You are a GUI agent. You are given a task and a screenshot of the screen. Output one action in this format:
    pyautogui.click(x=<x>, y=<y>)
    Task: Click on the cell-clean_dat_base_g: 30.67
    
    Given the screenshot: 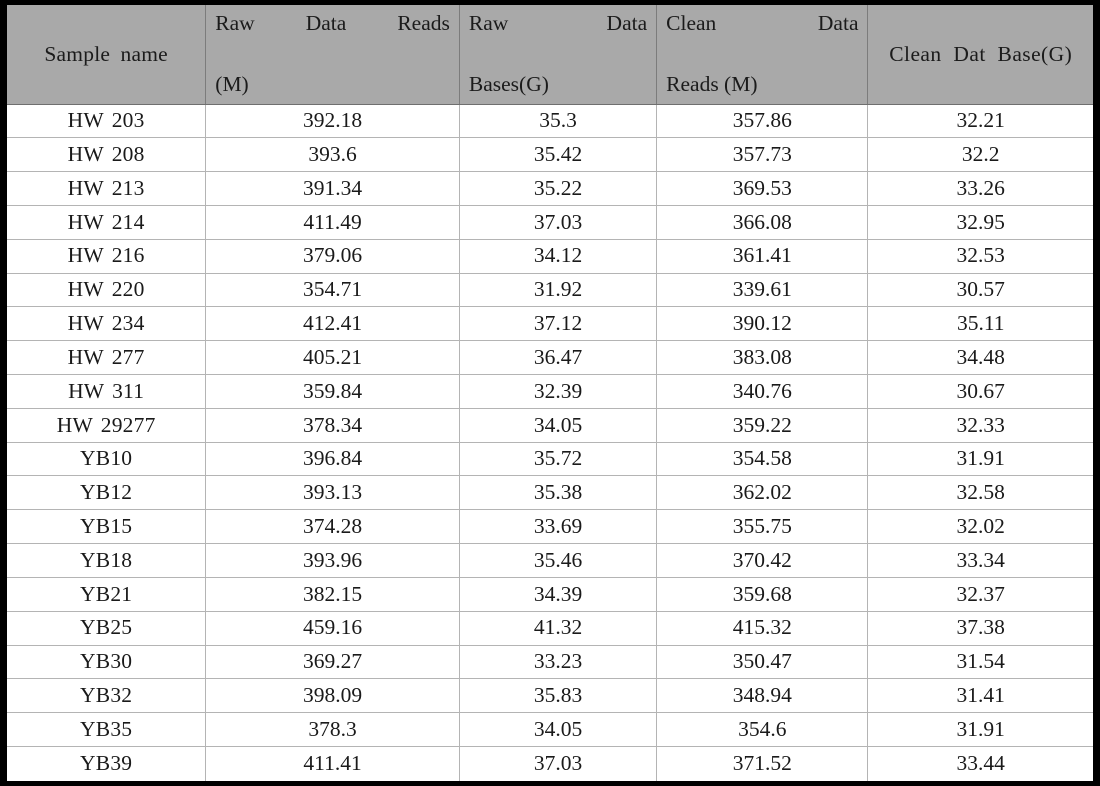 What is the action you would take?
    pyautogui.click(x=982, y=391)
    